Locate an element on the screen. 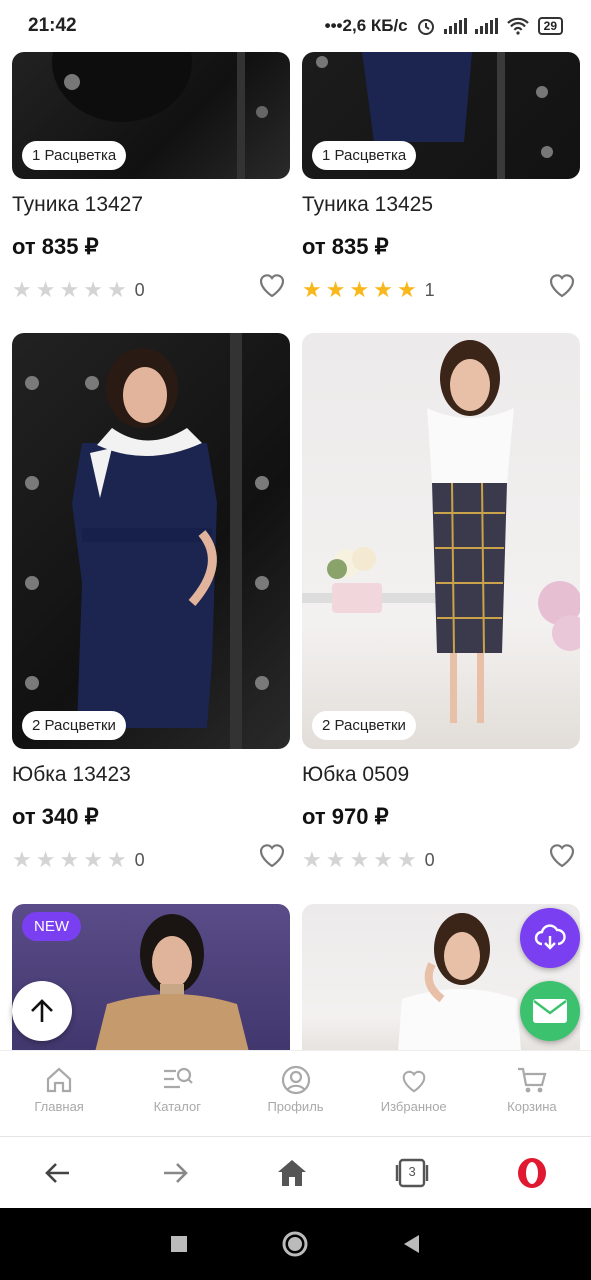 Image resolution: width=591 pixels, height=1280 pixels. profile-icon is located at coordinates (295, 1080).